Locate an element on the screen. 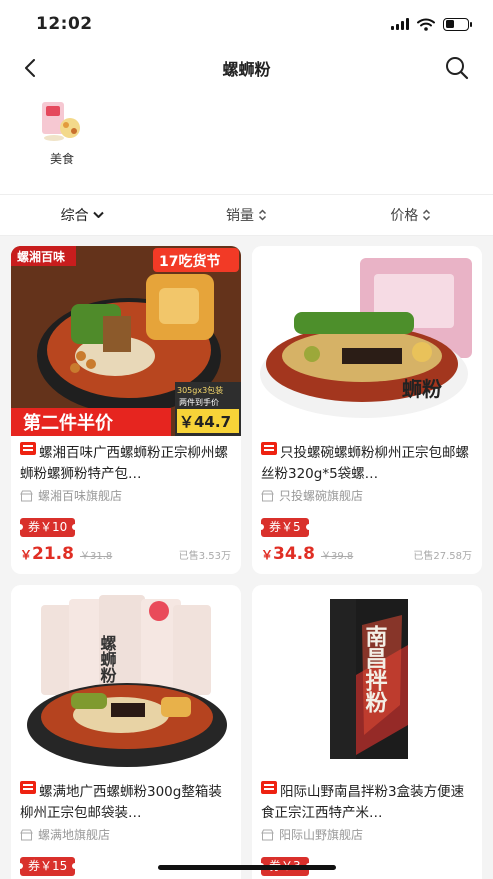 This screenshot has width=493, height=879. chevron-left-icon is located at coordinates (30, 68).